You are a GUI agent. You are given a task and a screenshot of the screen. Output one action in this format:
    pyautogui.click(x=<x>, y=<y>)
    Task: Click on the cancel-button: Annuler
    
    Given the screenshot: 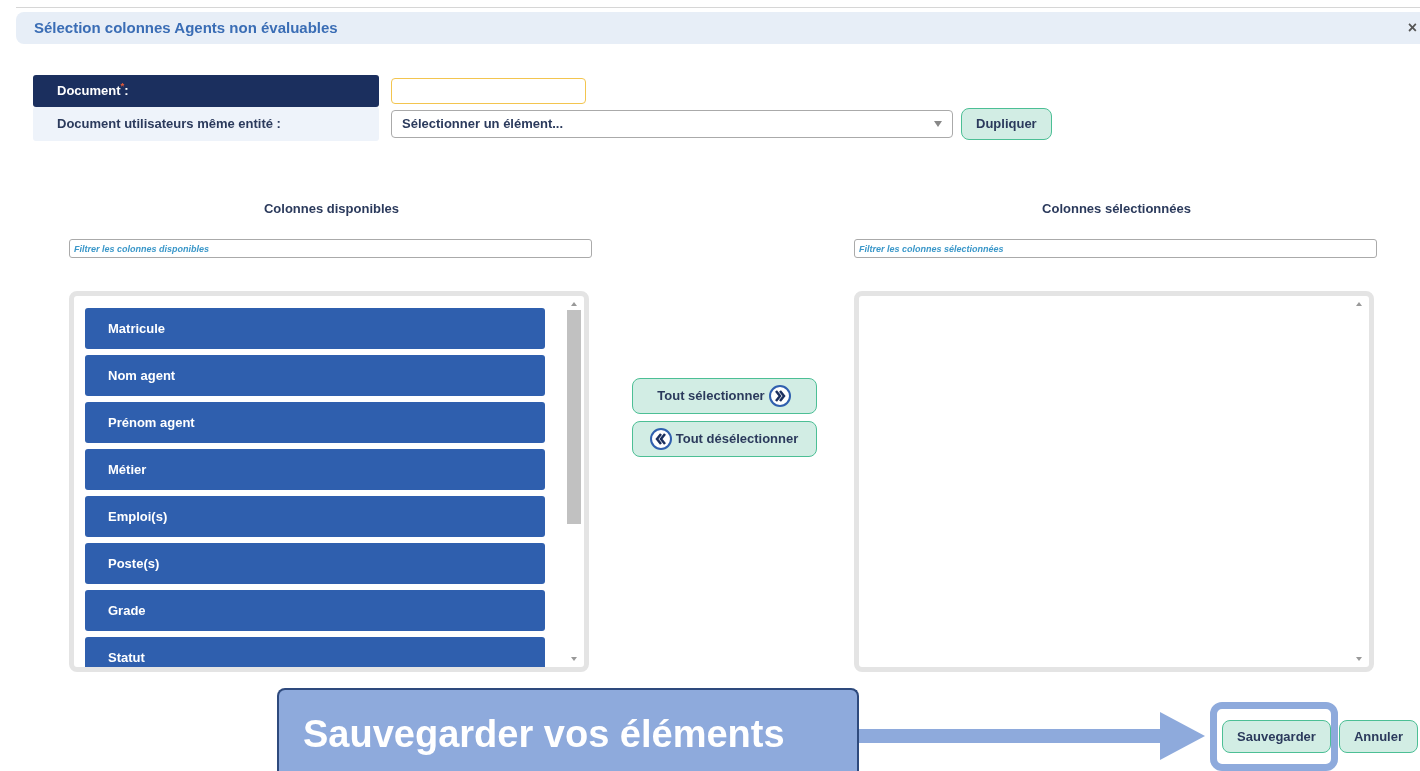 What is the action you would take?
    pyautogui.click(x=1378, y=736)
    